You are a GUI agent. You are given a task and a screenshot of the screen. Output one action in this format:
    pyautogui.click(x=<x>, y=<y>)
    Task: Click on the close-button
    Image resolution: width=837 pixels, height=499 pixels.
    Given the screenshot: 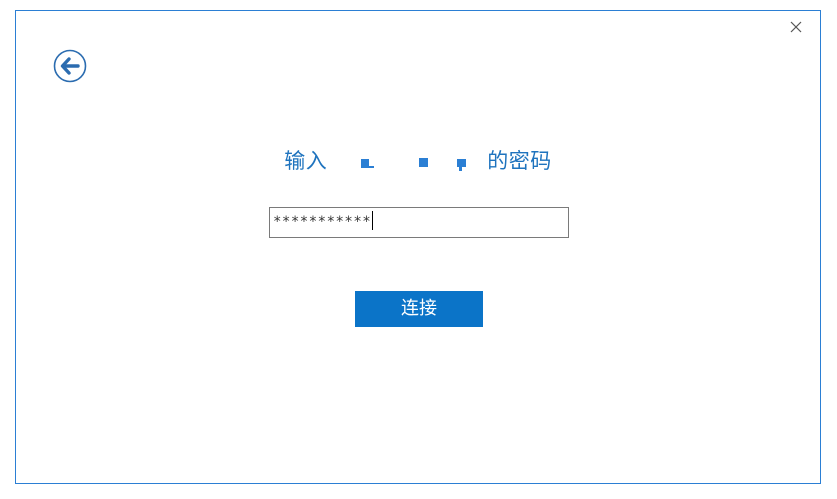 What is the action you would take?
    pyautogui.click(x=796, y=27)
    